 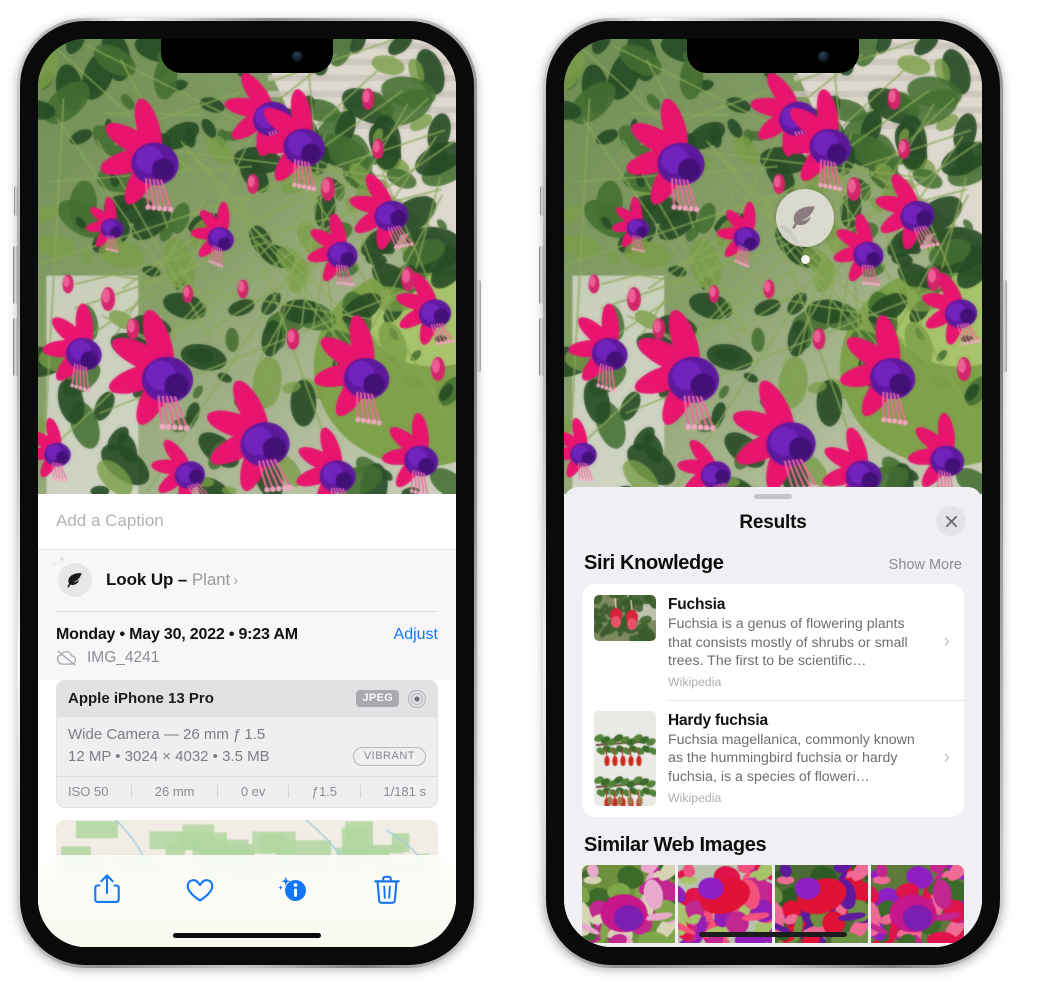 What do you see at coordinates (107, 889) in the screenshot?
I see `share-icon` at bounding box center [107, 889].